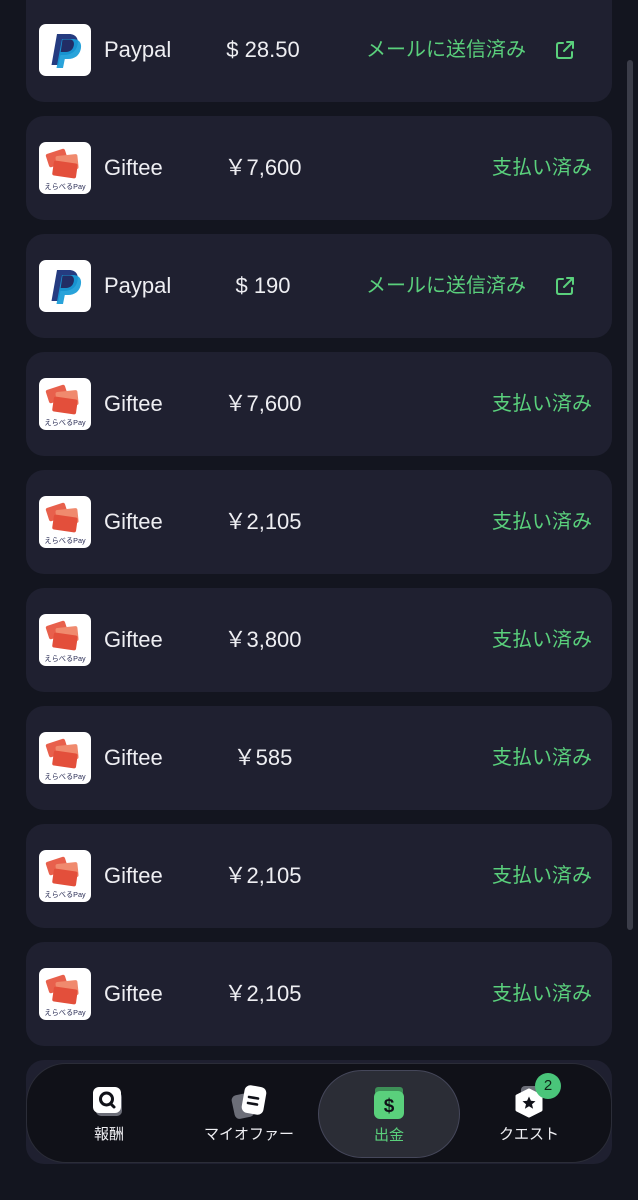 The image size is (638, 1200). What do you see at coordinates (319, 758) in the screenshot?
I see `payout-row: えらべるPay Giftee ￥585 支払い済み` at bounding box center [319, 758].